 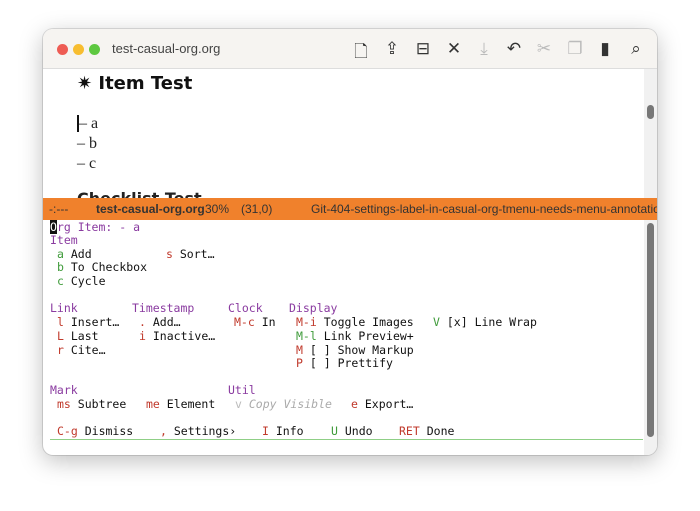 What do you see at coordinates (81, 281) in the screenshot?
I see `menu-item-cycle: c Cycle` at bounding box center [81, 281].